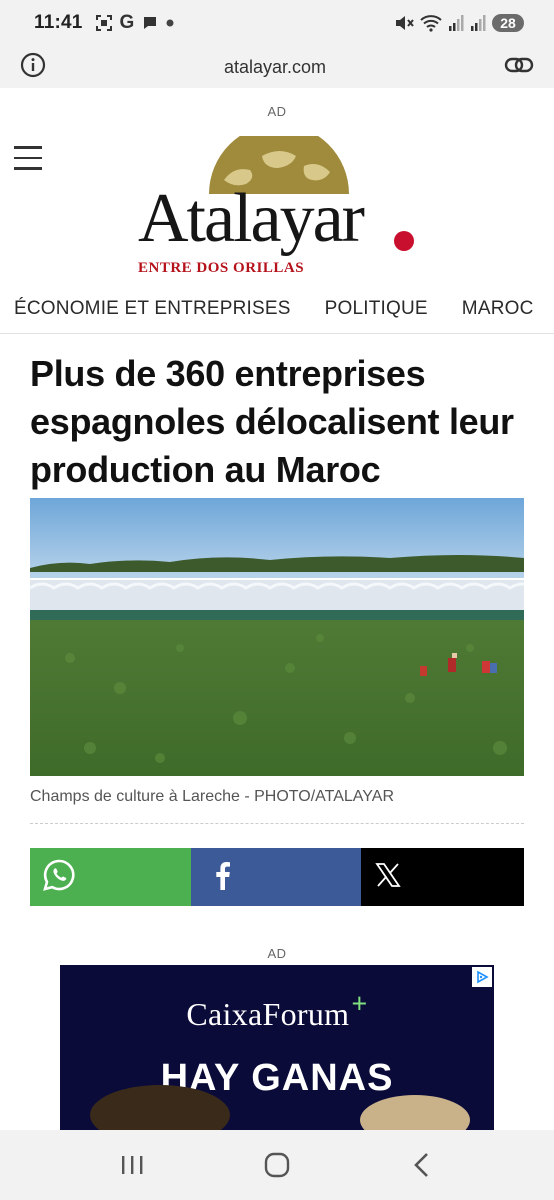  I want to click on browser-url-bar: atalayar.com, so click(277, 67).